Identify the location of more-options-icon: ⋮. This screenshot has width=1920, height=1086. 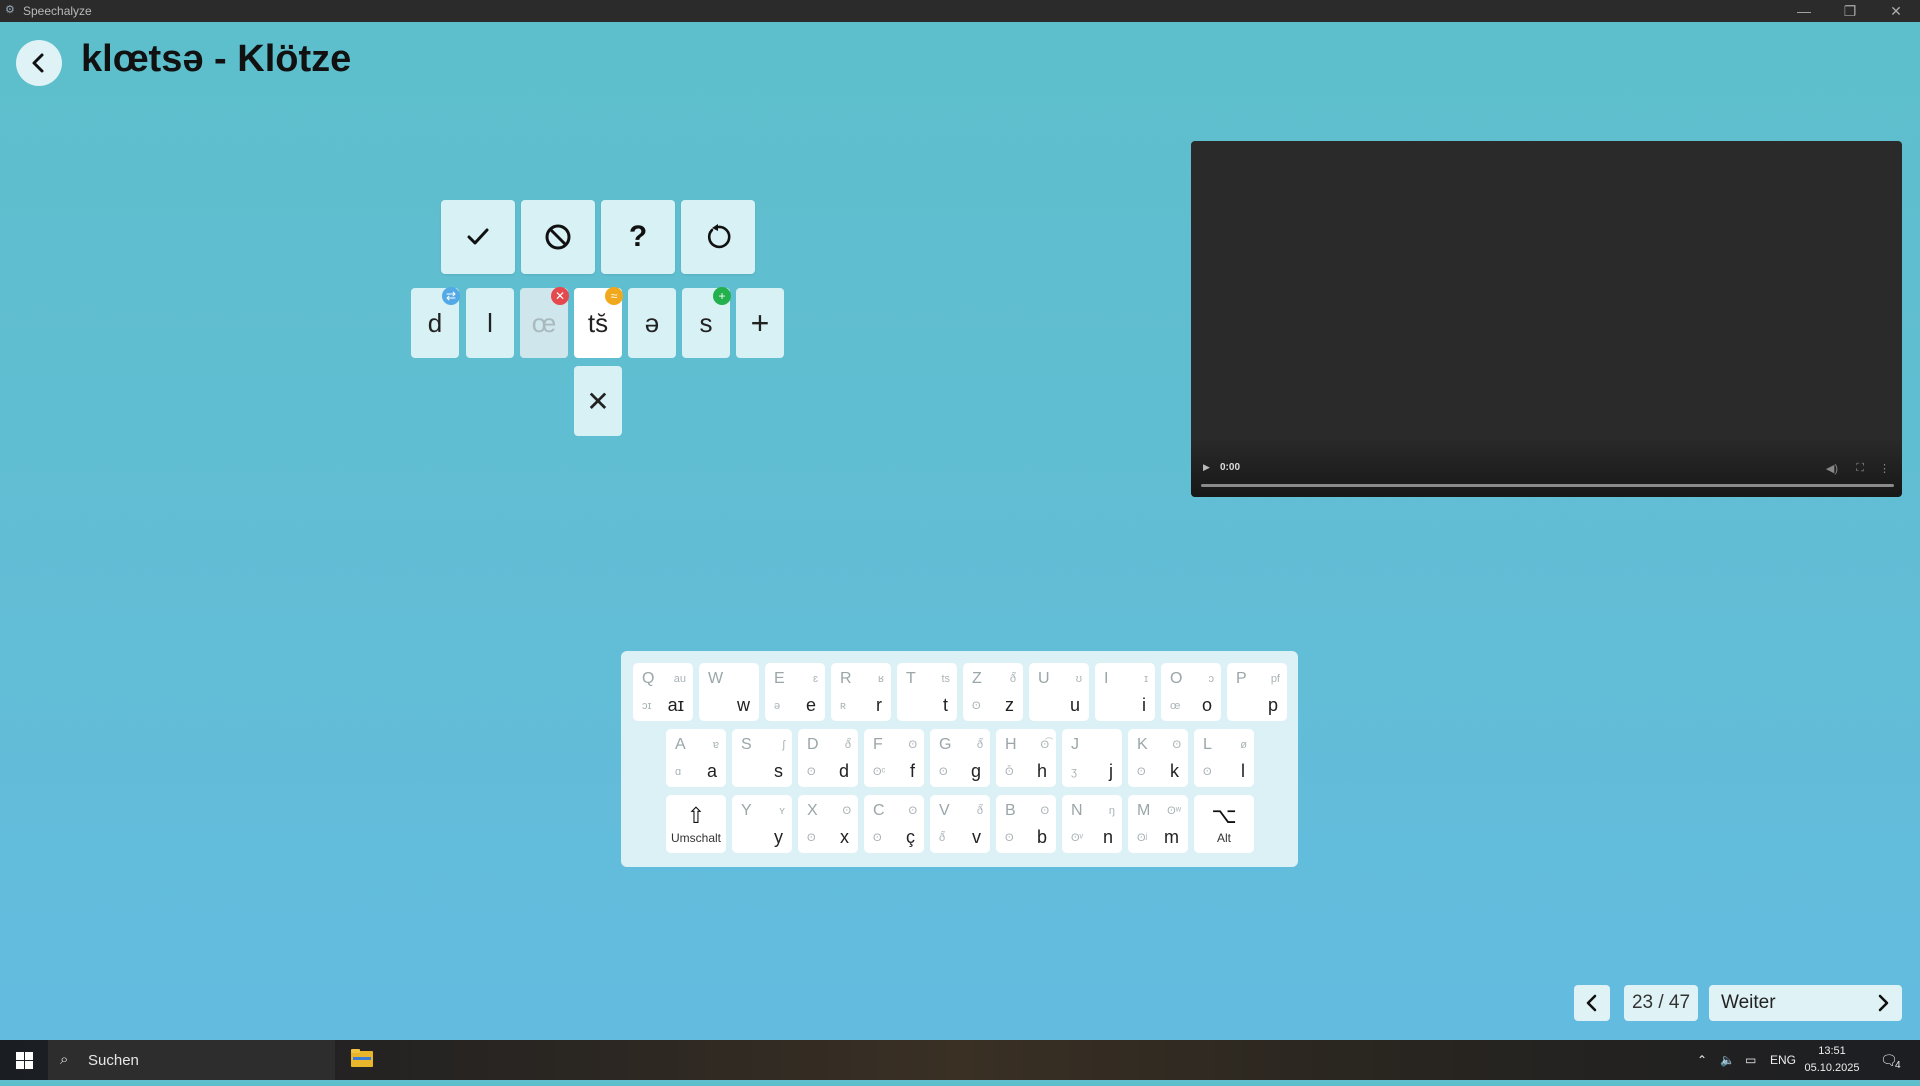
(1884, 468).